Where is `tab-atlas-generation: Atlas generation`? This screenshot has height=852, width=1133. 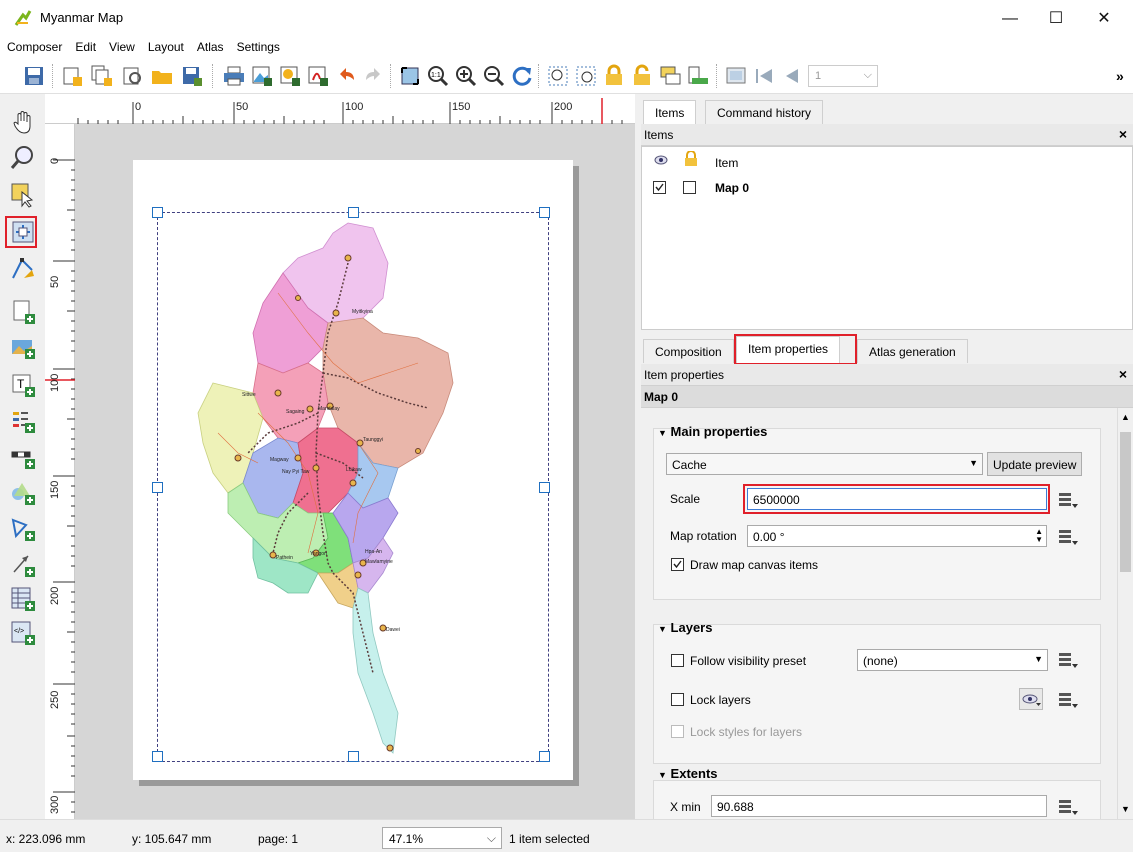
tab-atlas-generation: Atlas generation is located at coordinates (912, 351).